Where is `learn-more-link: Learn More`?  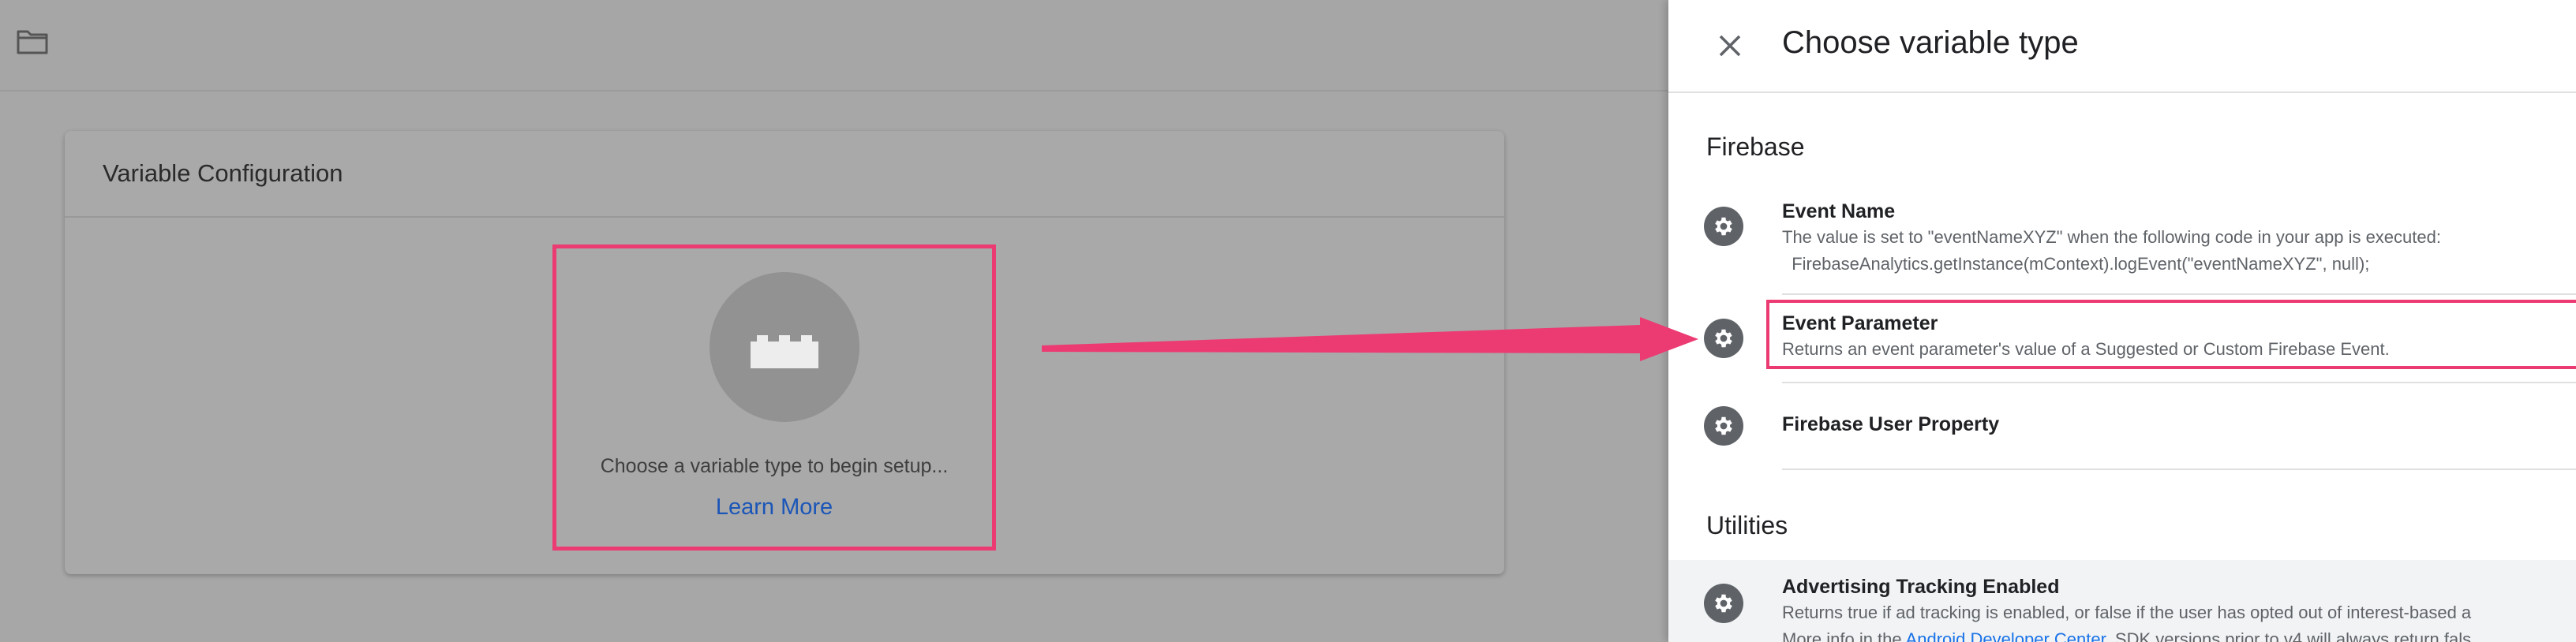
learn-more-link: Learn More is located at coordinates (774, 508).